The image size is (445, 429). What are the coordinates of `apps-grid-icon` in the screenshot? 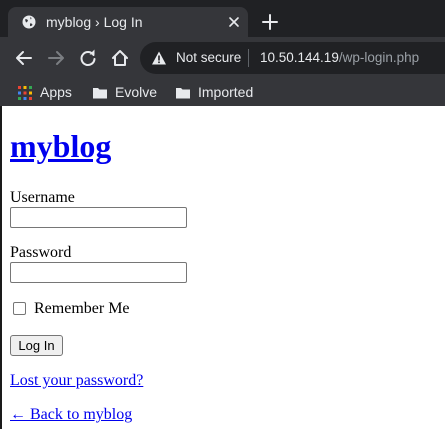 It's located at (25, 93).